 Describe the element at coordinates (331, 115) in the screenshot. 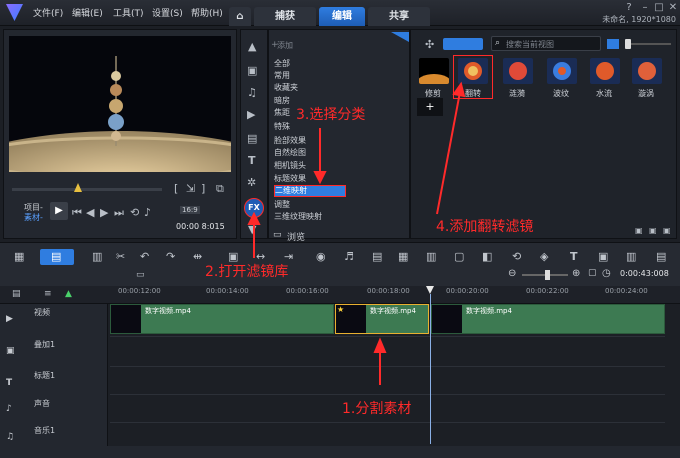

I see `annotation-step3: 3.选择分类` at that location.